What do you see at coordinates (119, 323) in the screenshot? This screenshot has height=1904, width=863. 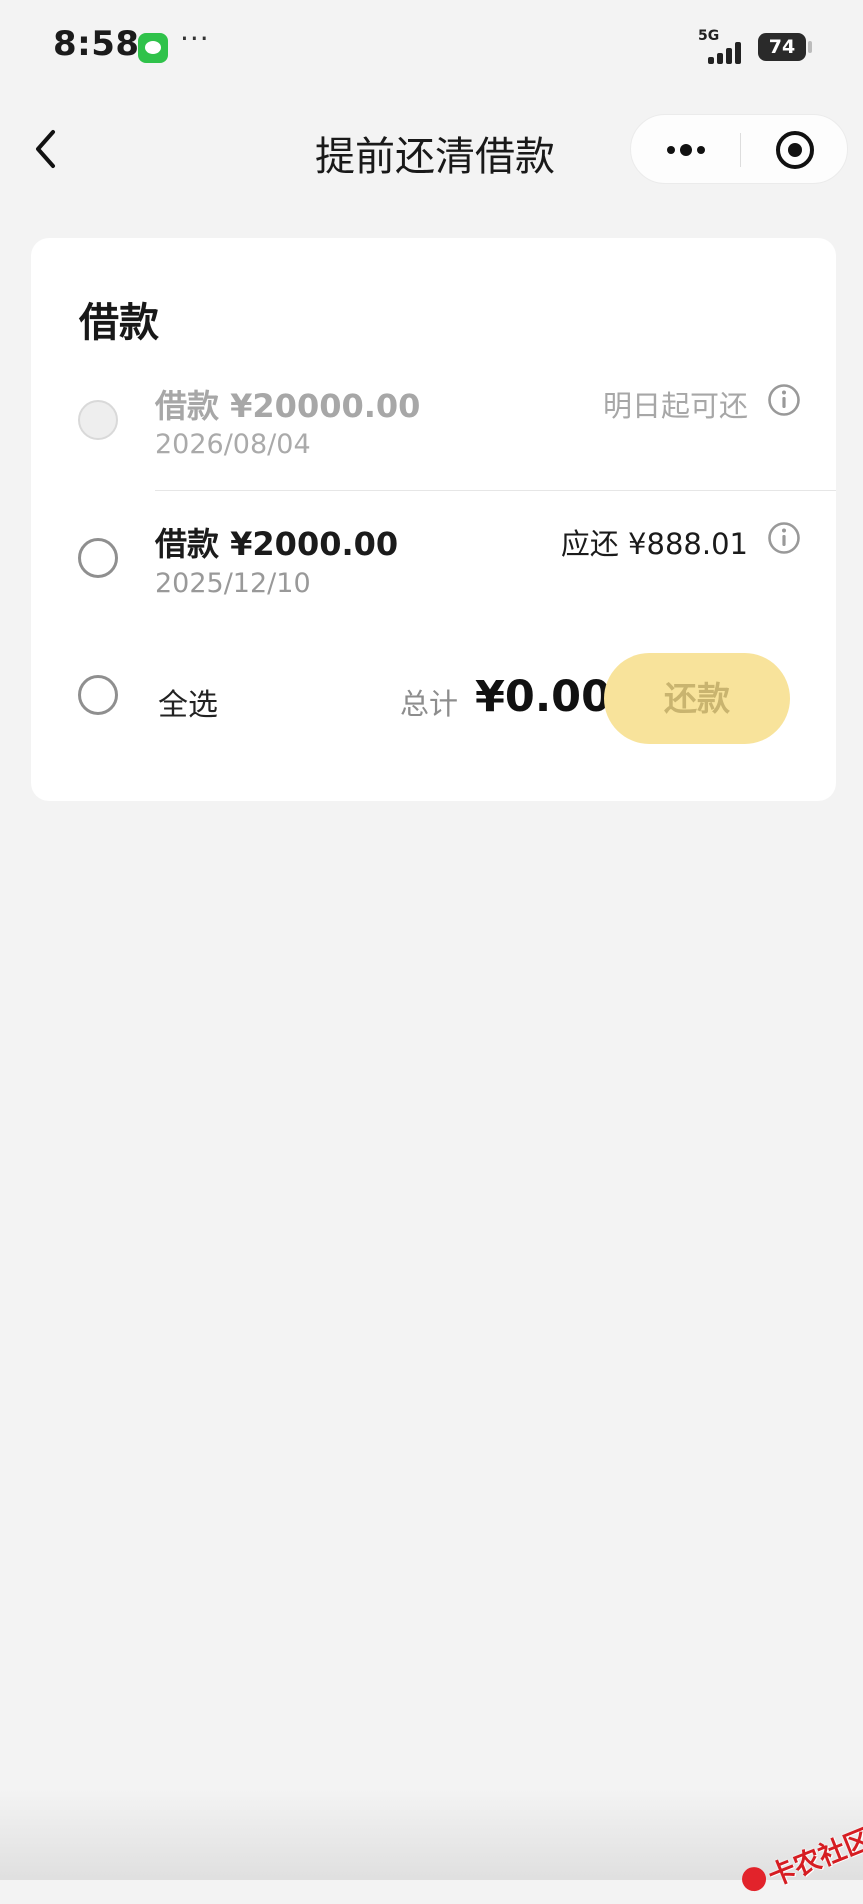 I see `section-title: 借款` at bounding box center [119, 323].